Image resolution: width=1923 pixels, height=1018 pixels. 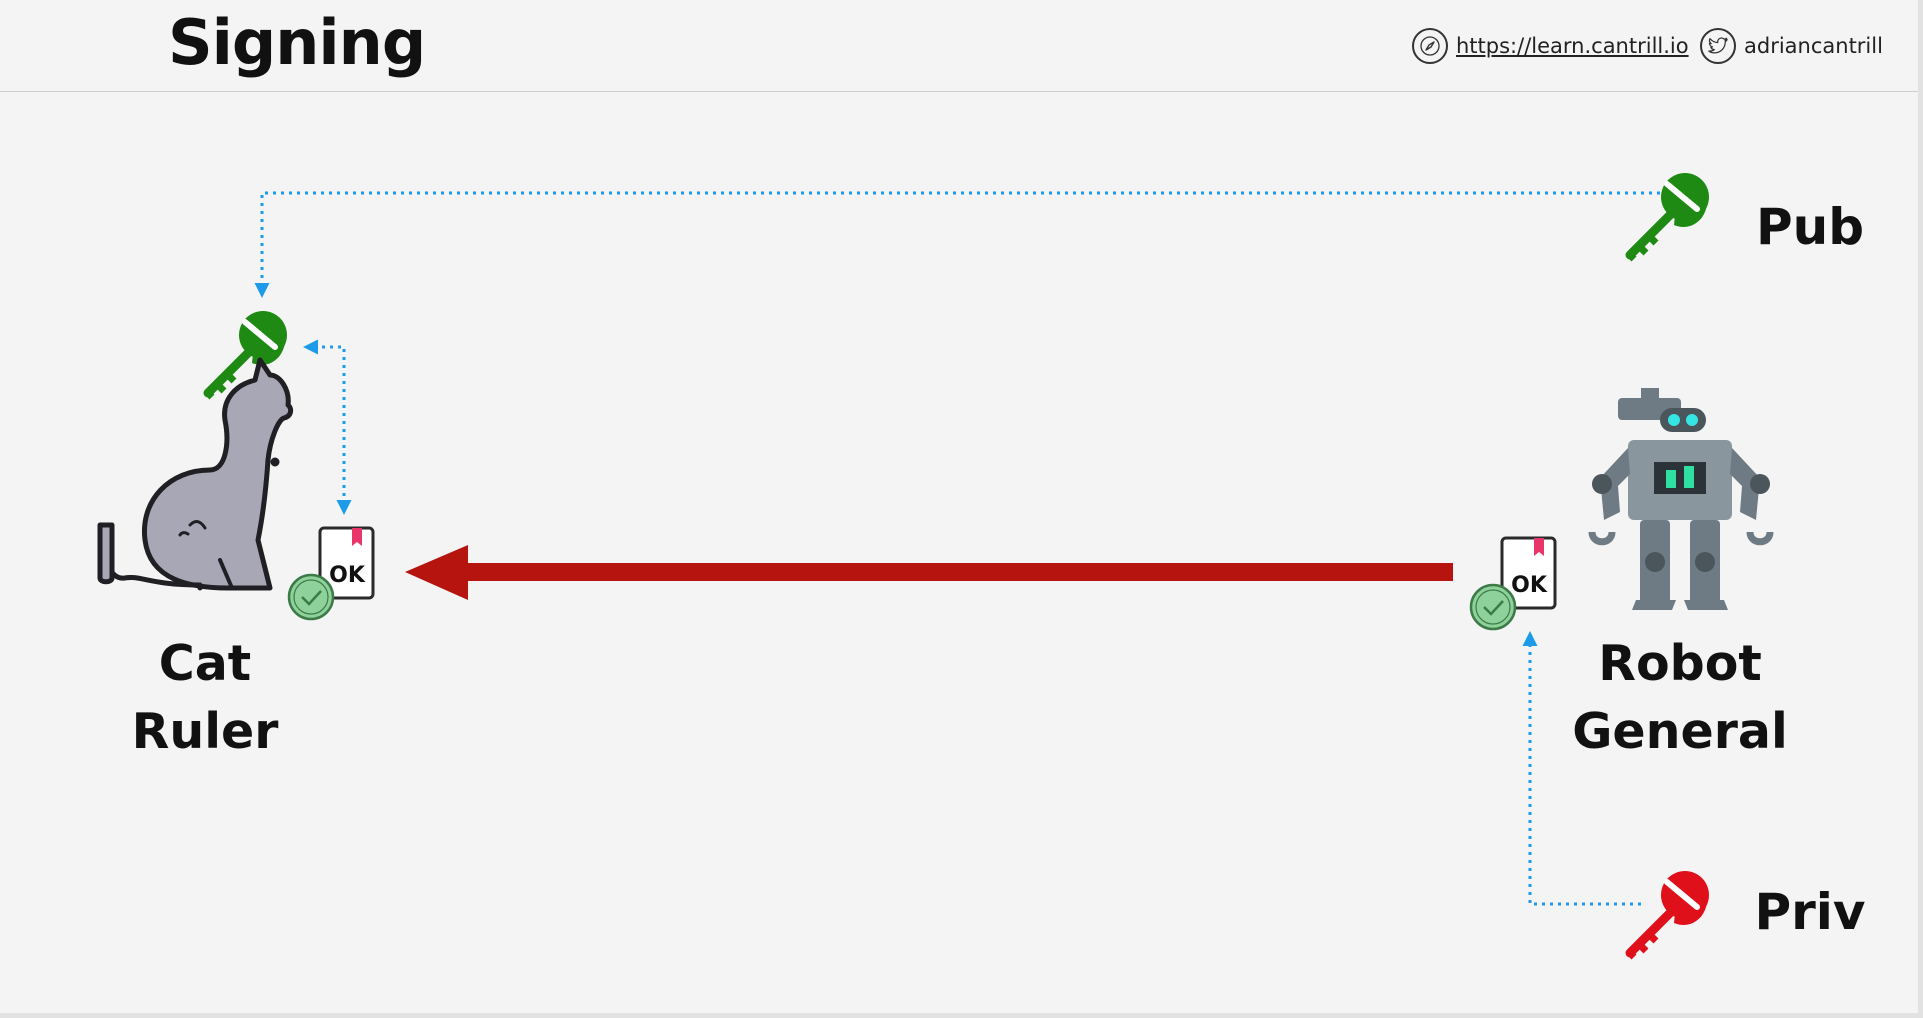 I want to click on sender-label-line2: General, so click(x=1680, y=731).